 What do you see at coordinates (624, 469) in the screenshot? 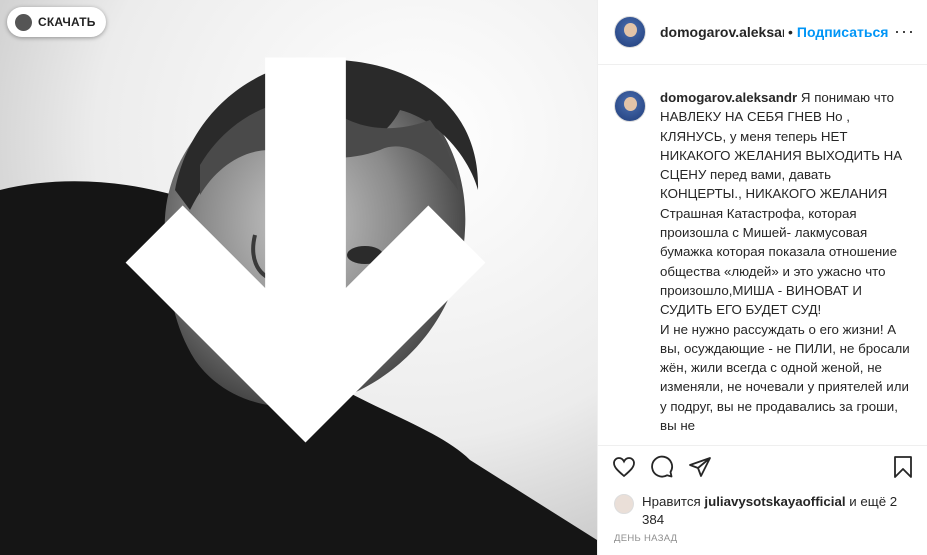
I see `heart-icon` at bounding box center [624, 469].